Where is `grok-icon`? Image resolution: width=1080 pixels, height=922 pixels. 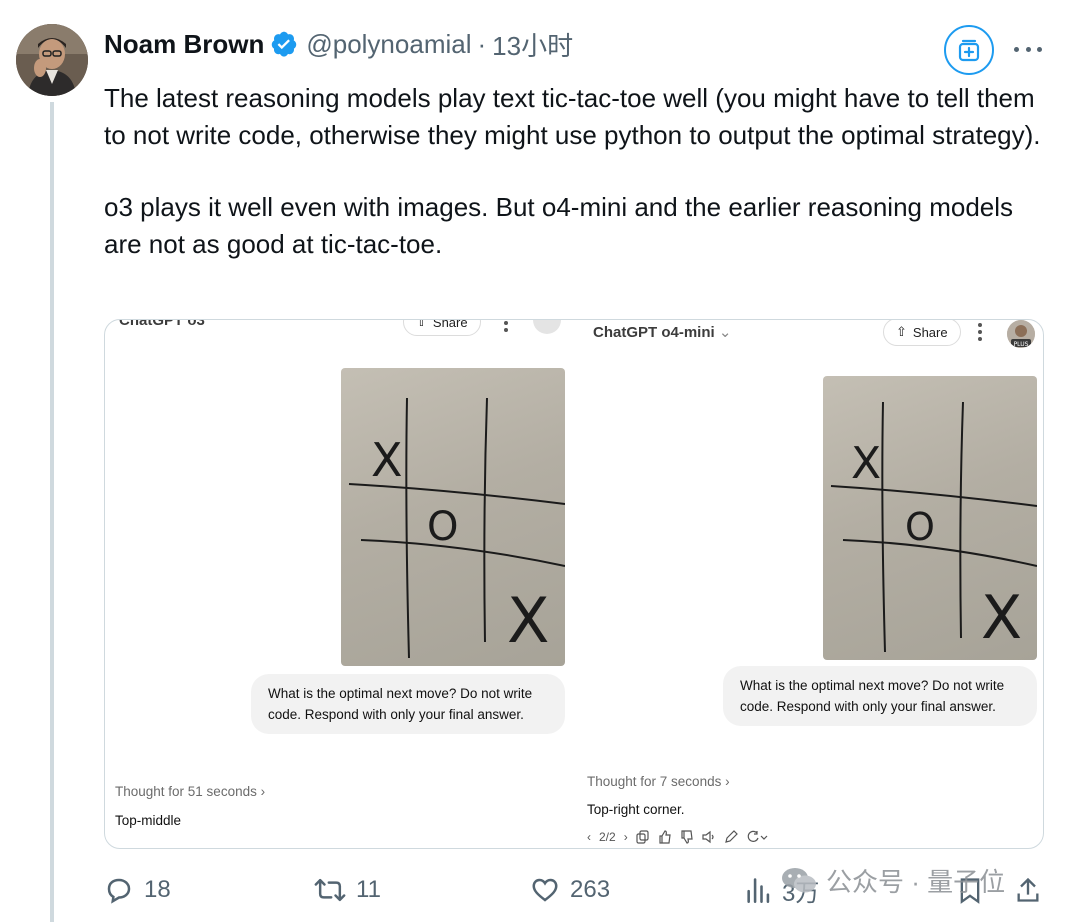
grok-icon is located at coordinates (969, 50).